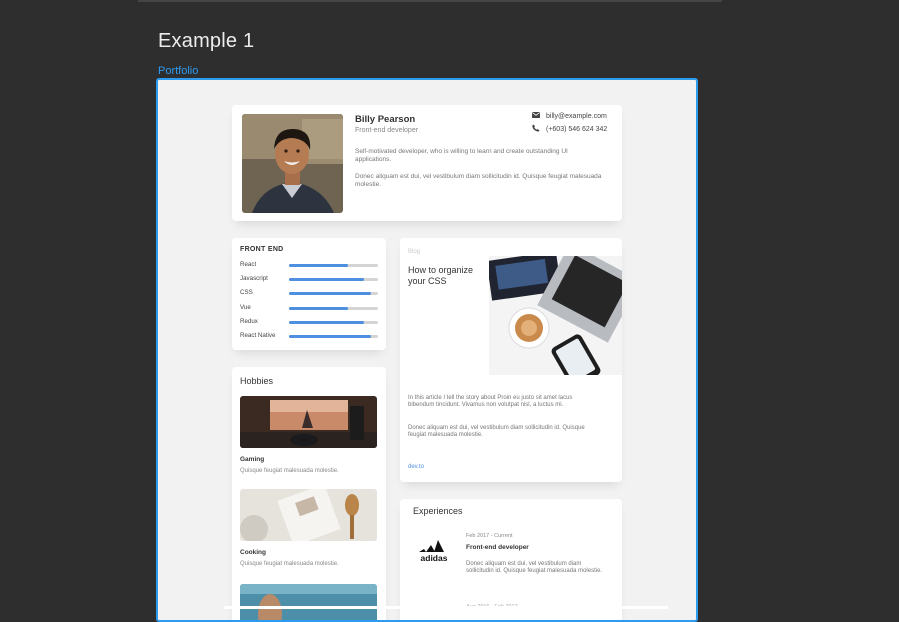  I want to click on skill-row: Redux, so click(309, 323).